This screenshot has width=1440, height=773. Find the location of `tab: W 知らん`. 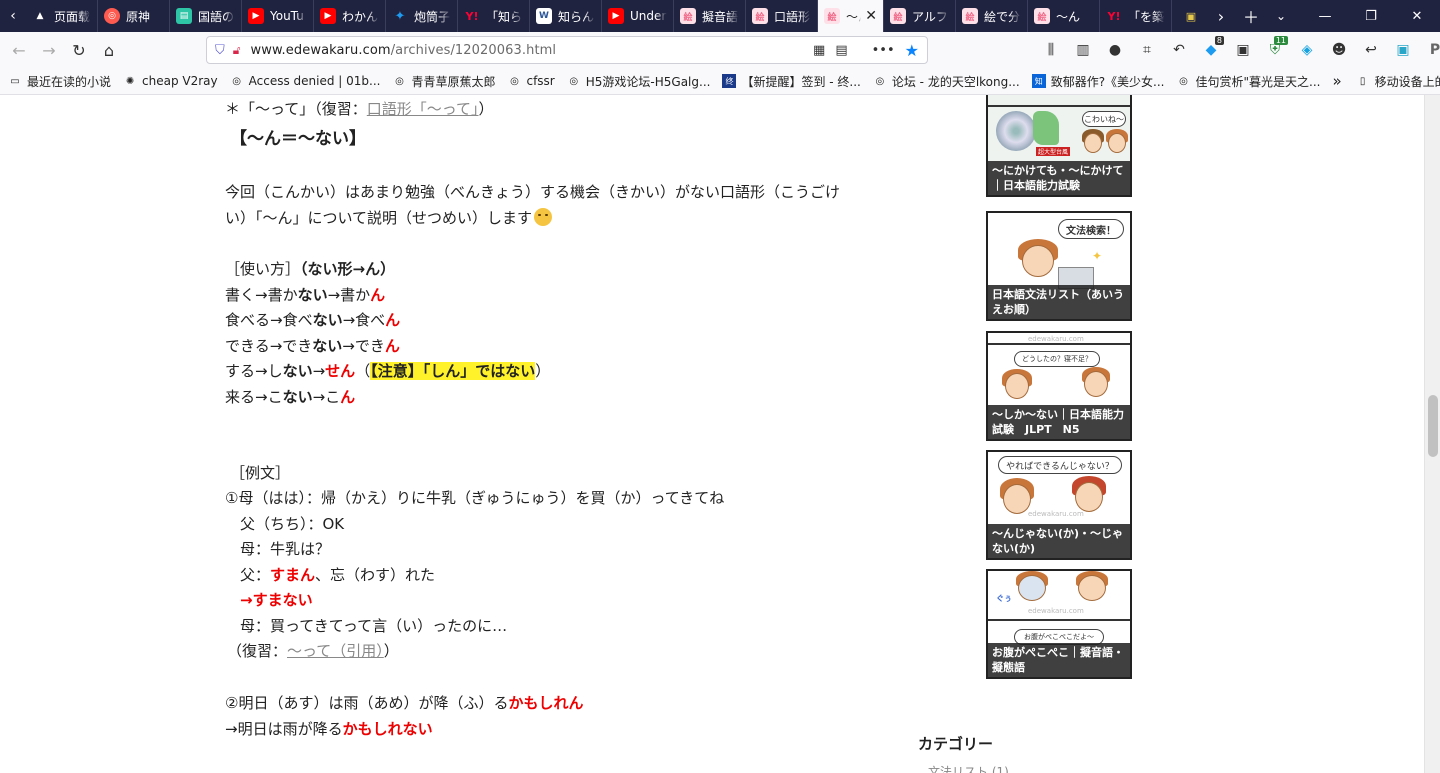

tab: W 知らん is located at coordinates (566, 16).